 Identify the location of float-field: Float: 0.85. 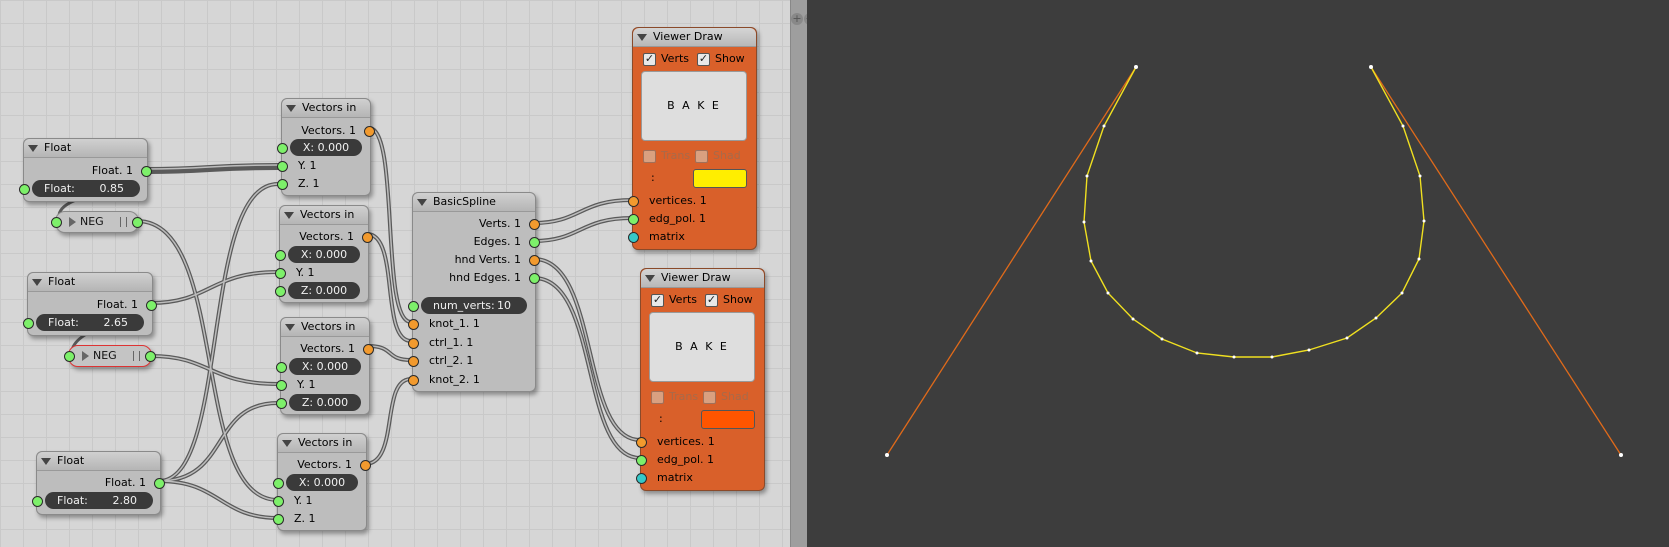
(86, 188).